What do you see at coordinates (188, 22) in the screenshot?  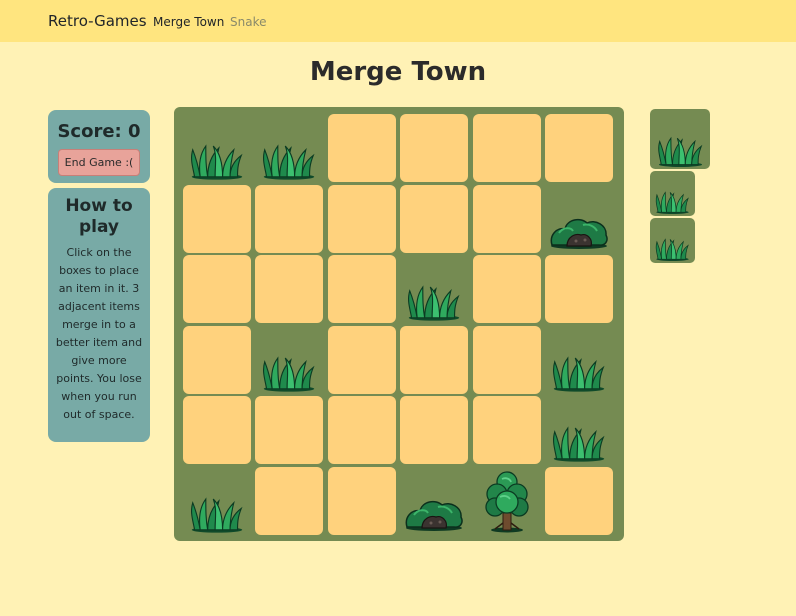 I see `nav-merge-town: Merge Town` at bounding box center [188, 22].